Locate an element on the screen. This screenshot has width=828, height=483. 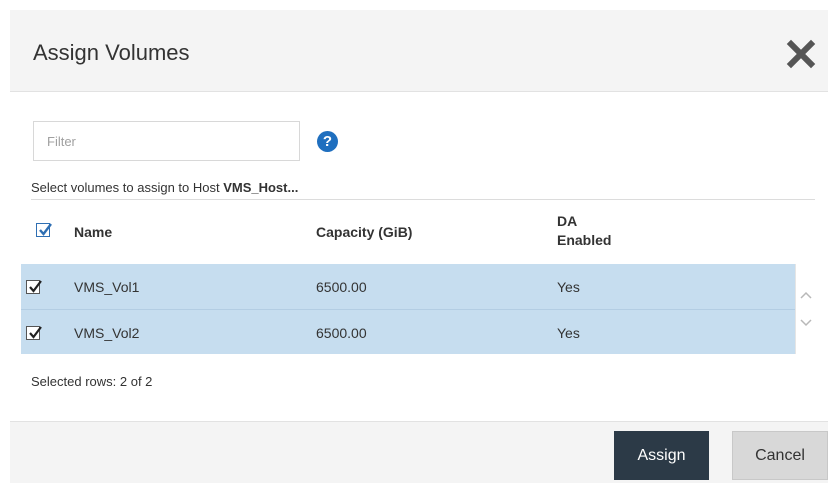
help-icon: ? is located at coordinates (327, 141).